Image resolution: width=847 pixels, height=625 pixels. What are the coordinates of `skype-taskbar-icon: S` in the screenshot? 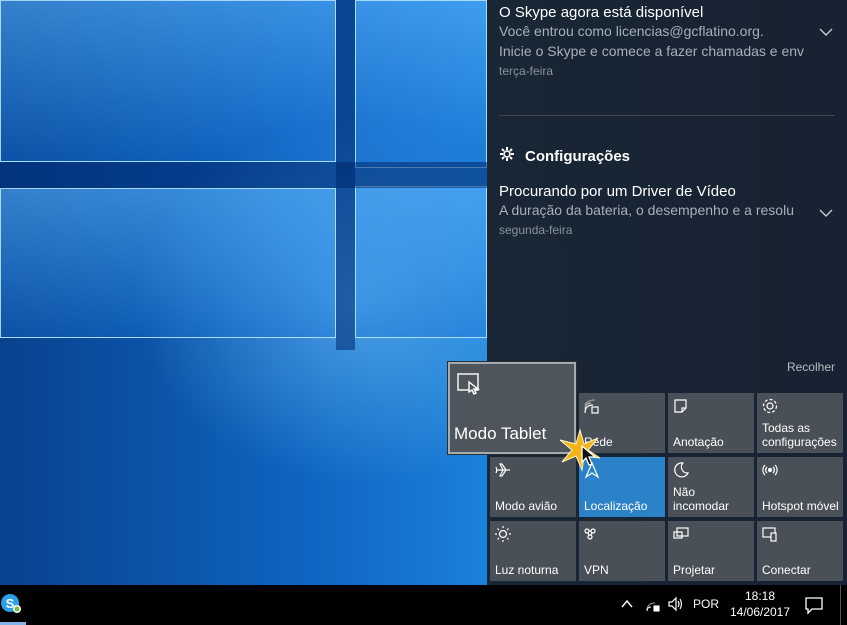 It's located at (13, 605).